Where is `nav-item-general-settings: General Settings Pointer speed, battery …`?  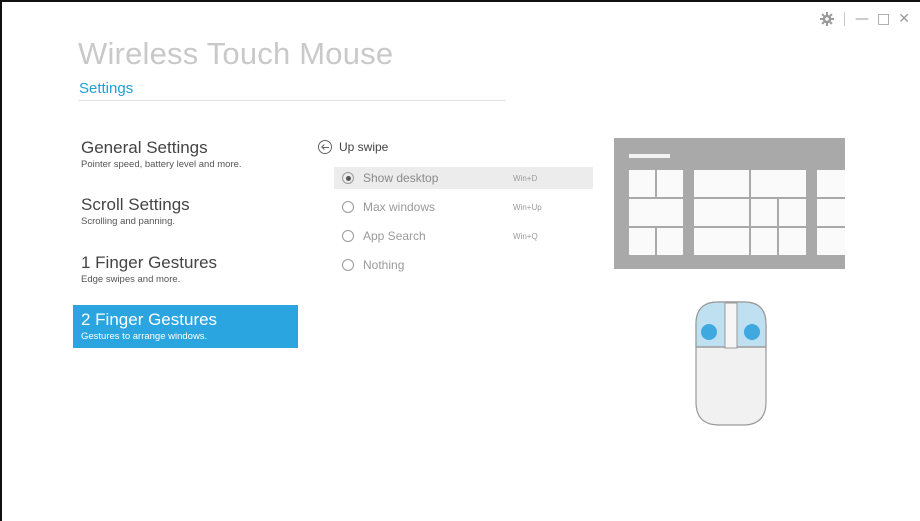 nav-item-general-settings: General Settings Pointer speed, battery … is located at coordinates (185, 155).